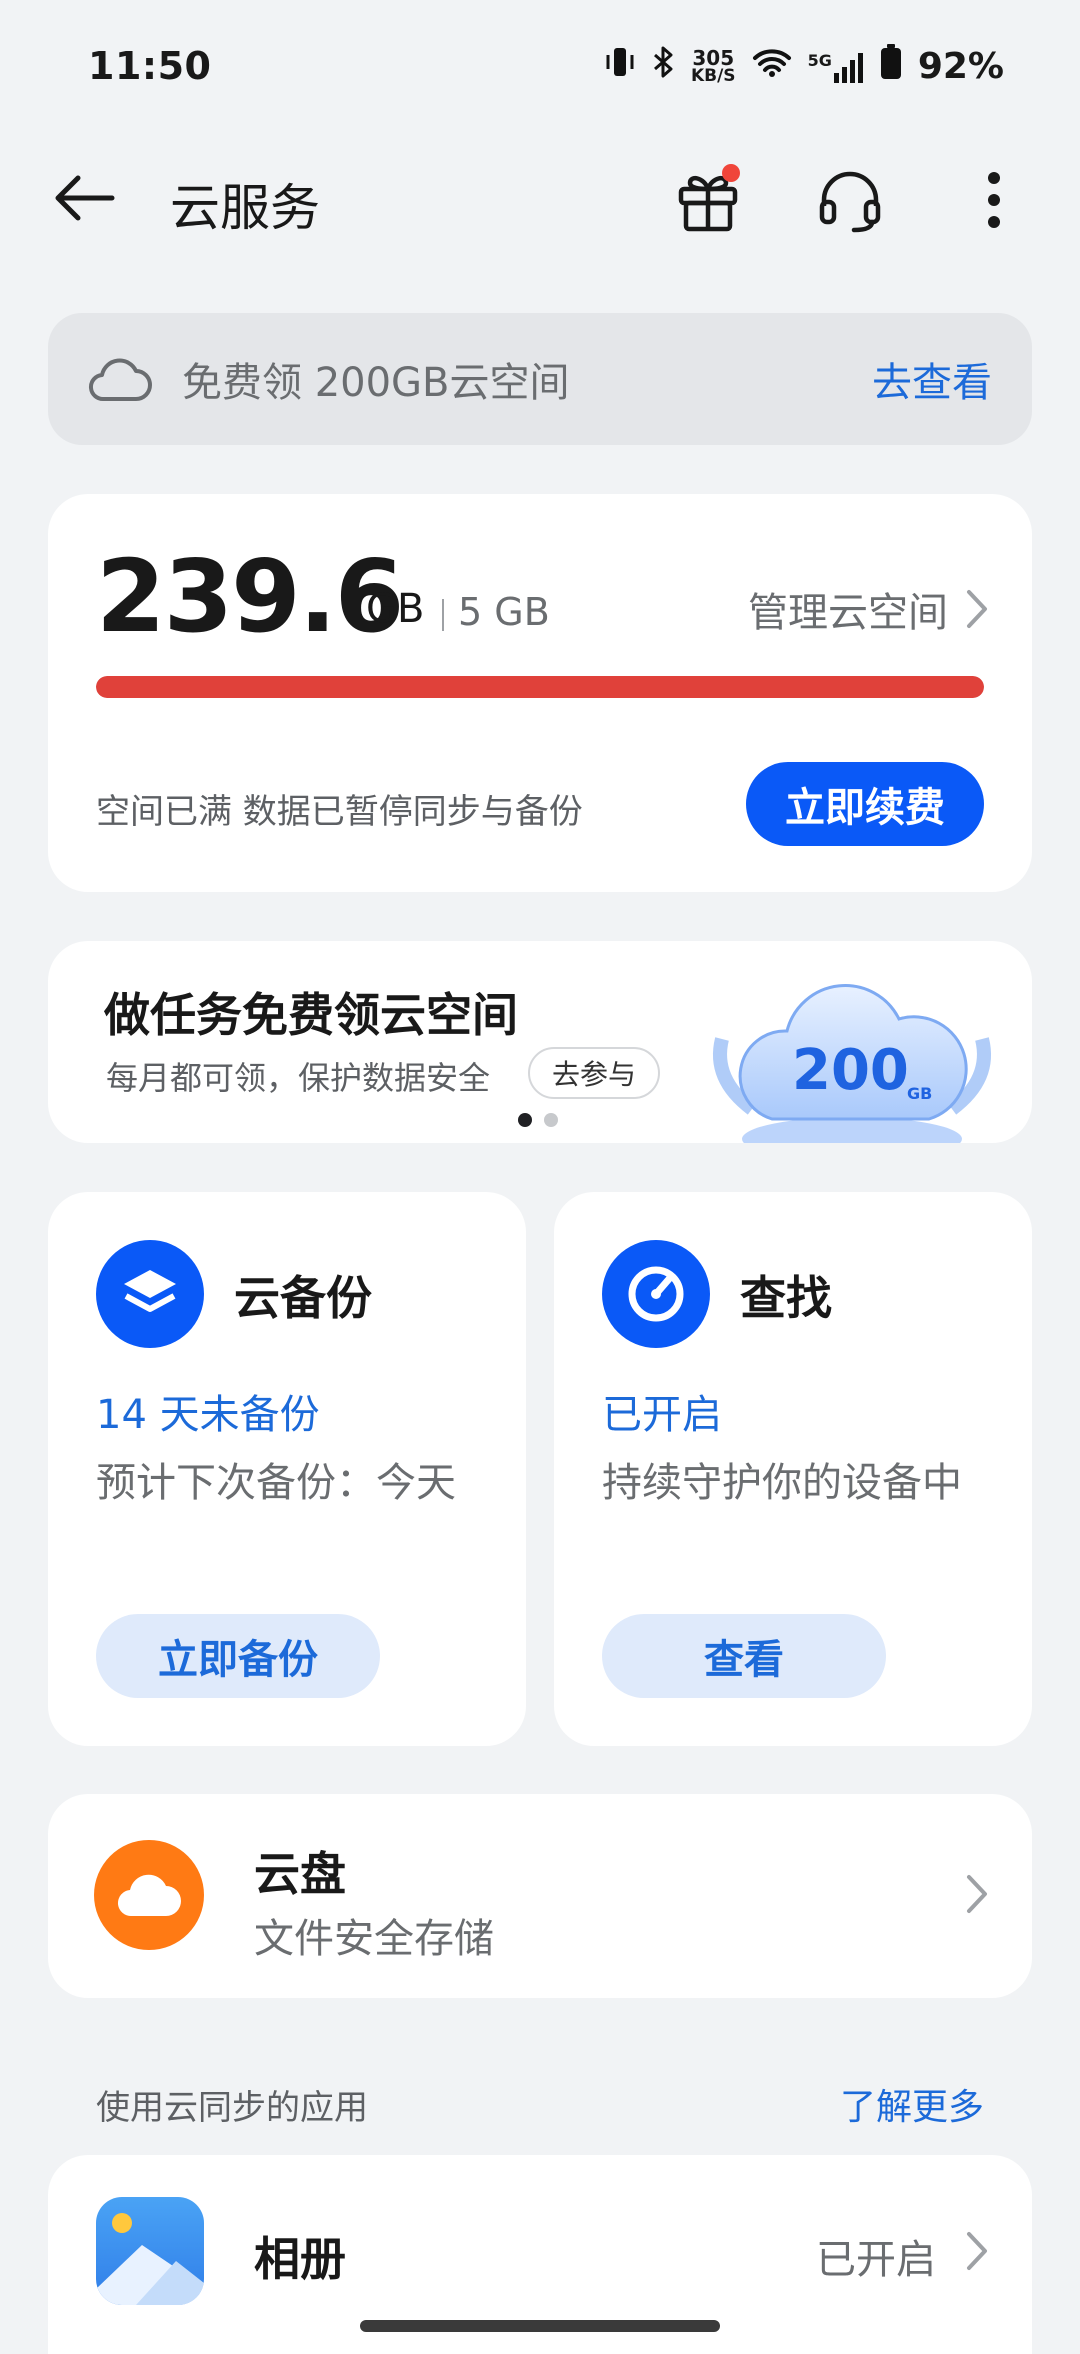 The image size is (1080, 2354). What do you see at coordinates (84, 198) in the screenshot?
I see `back-icon` at bounding box center [84, 198].